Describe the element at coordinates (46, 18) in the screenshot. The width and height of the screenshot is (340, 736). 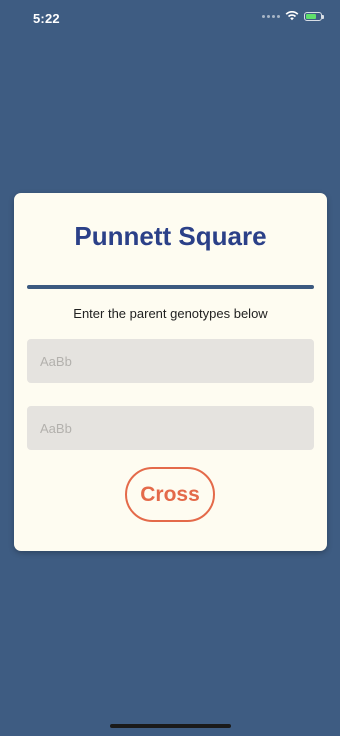
I see `status-time: 5:22` at that location.